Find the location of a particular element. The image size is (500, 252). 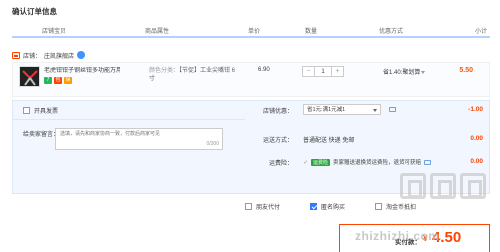

item-subtotal: 5.50 is located at coordinates (466, 70).